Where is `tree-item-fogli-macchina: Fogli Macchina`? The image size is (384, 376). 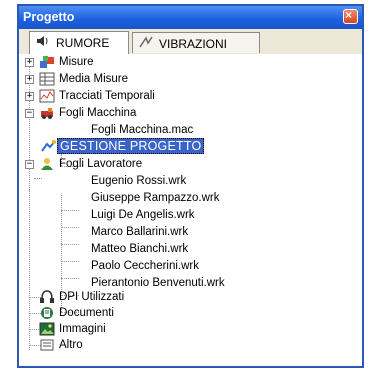
tree-item-fogli-macchina: Fogli Macchina is located at coordinates (97, 113).